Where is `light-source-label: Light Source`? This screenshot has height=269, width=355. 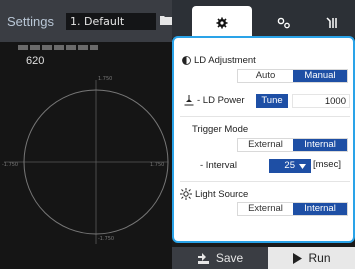 light-source-label: Light Source is located at coordinates (222, 194).